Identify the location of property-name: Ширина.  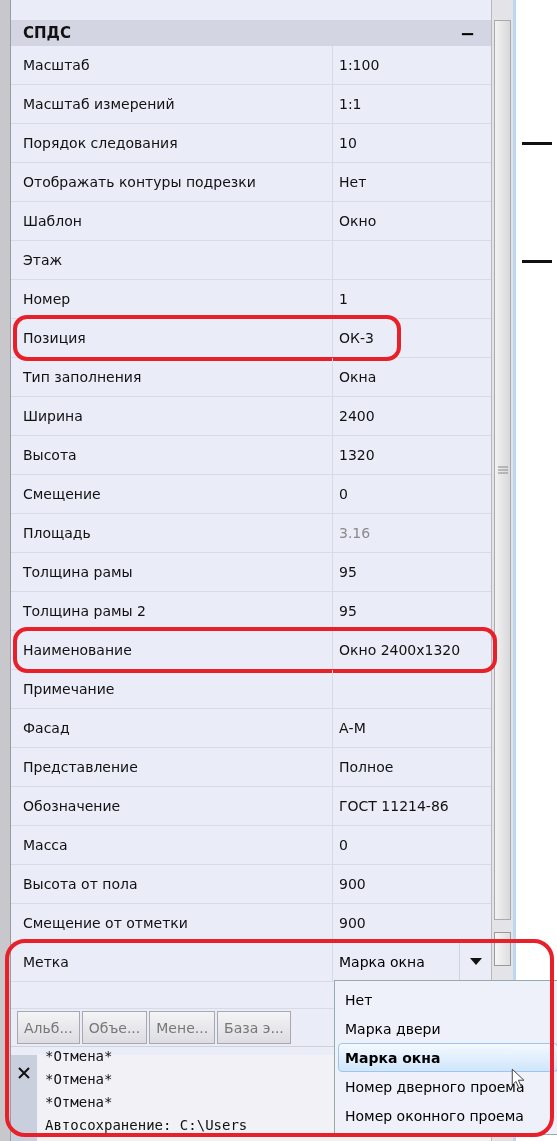
(172, 416).